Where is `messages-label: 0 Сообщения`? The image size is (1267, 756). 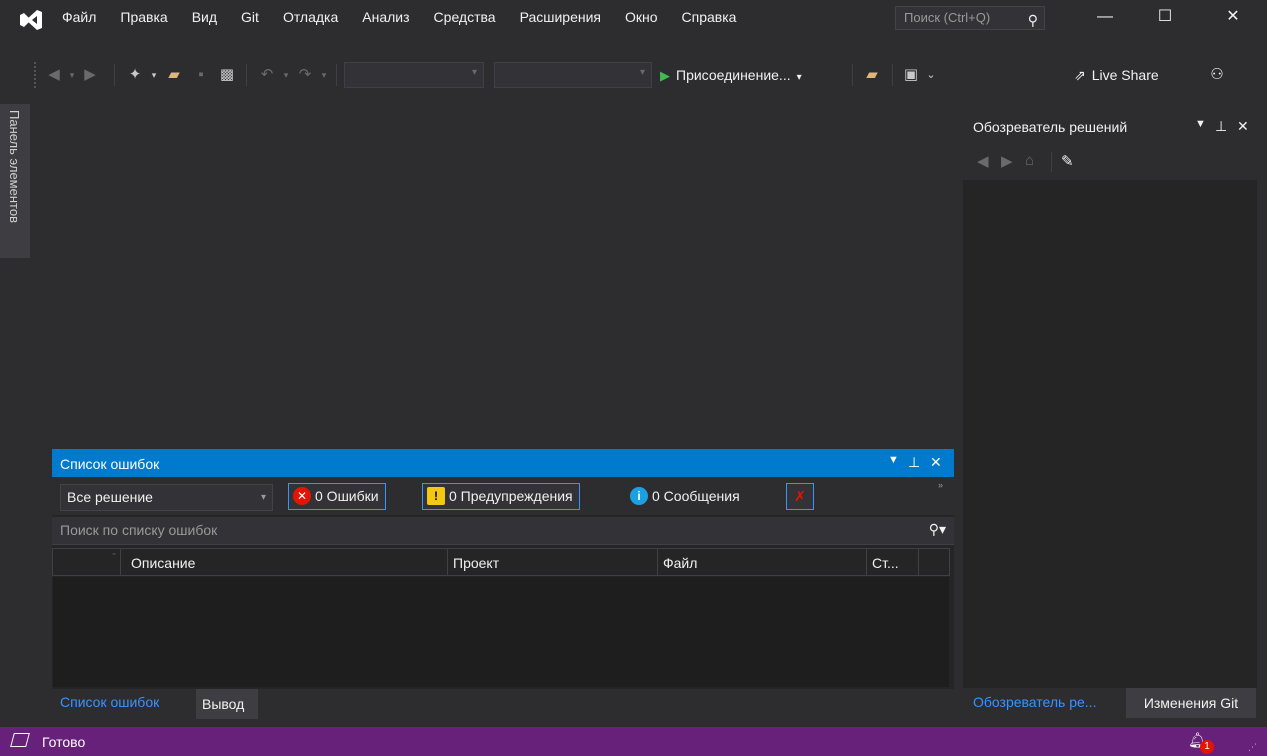
messages-label: 0 Сообщения is located at coordinates (696, 496).